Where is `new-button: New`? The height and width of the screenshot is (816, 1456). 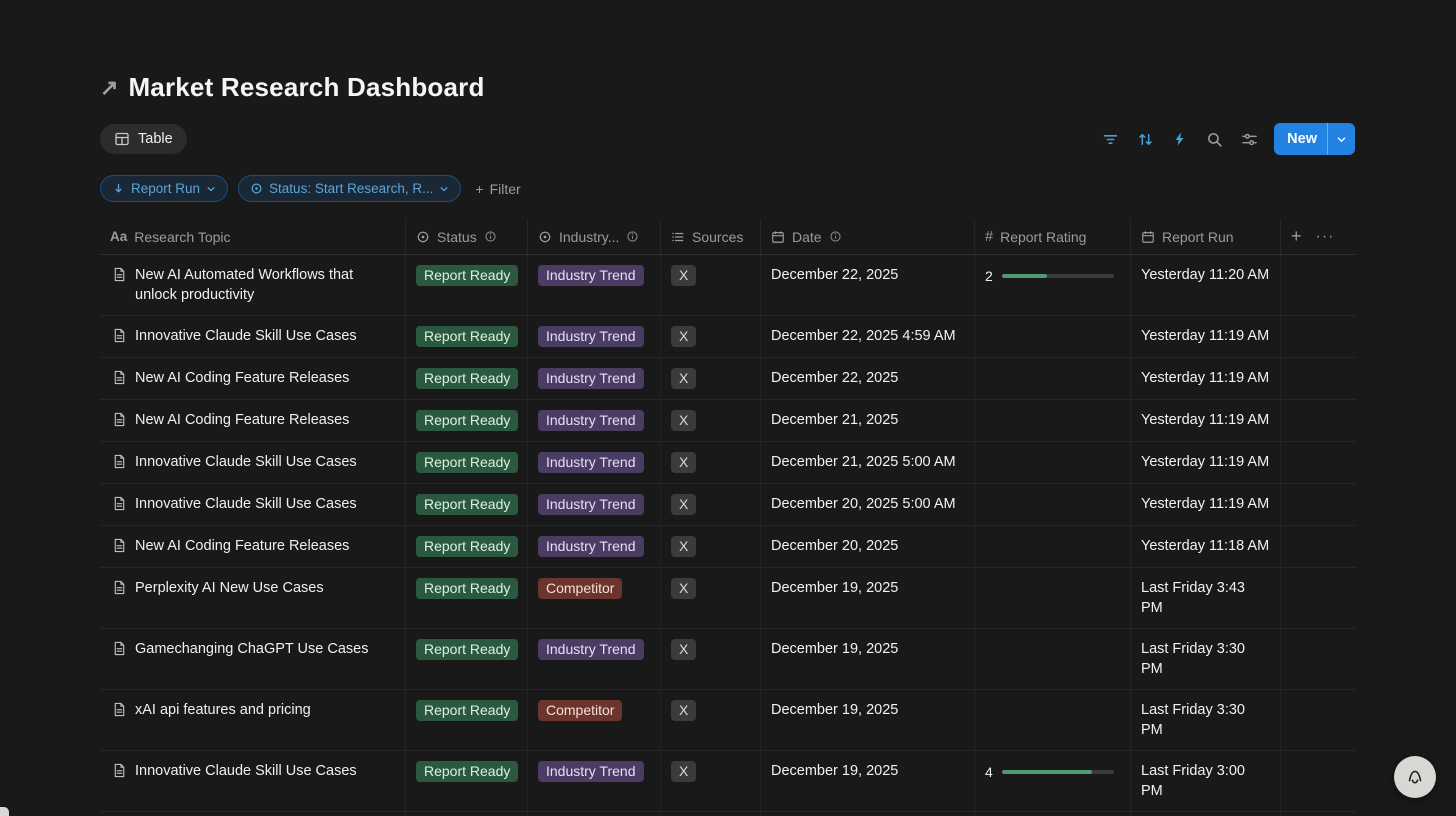 new-button: New is located at coordinates (1314, 139).